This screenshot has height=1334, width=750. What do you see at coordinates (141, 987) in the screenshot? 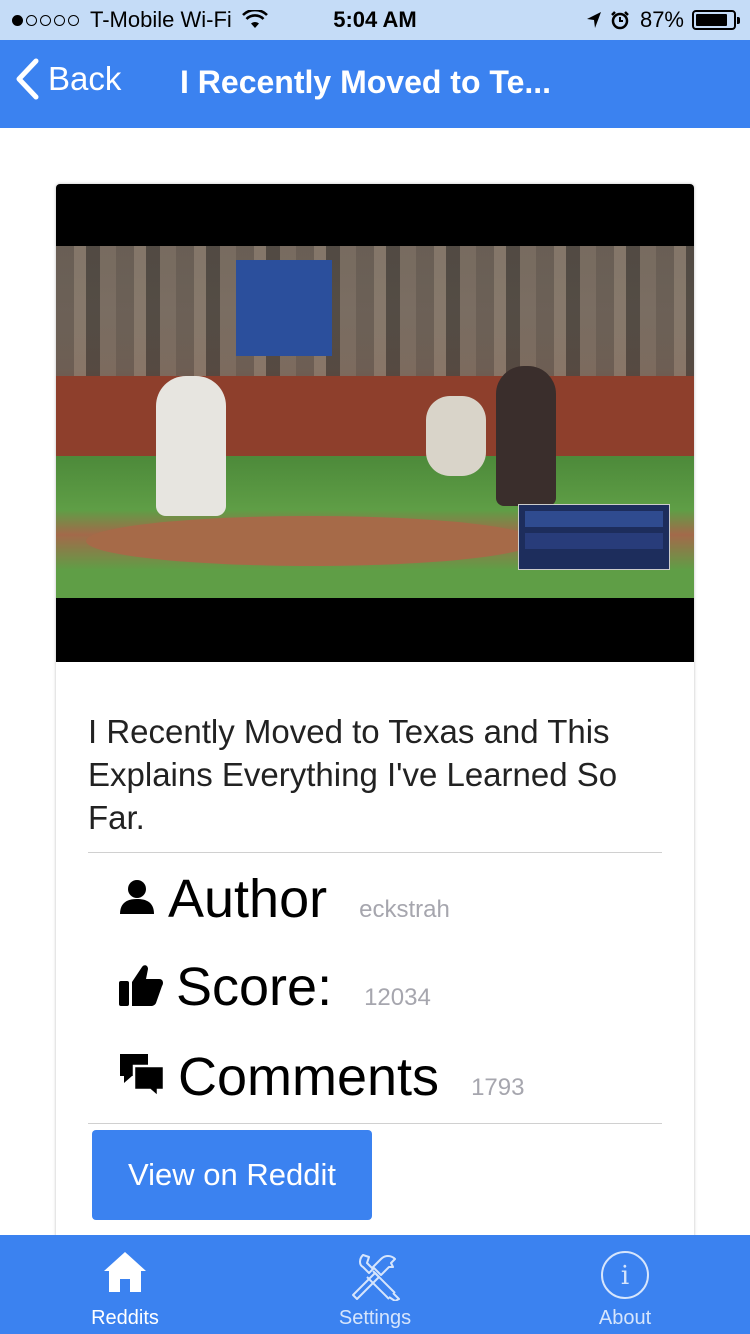
I see `thumbs-up-icon` at bounding box center [141, 987].